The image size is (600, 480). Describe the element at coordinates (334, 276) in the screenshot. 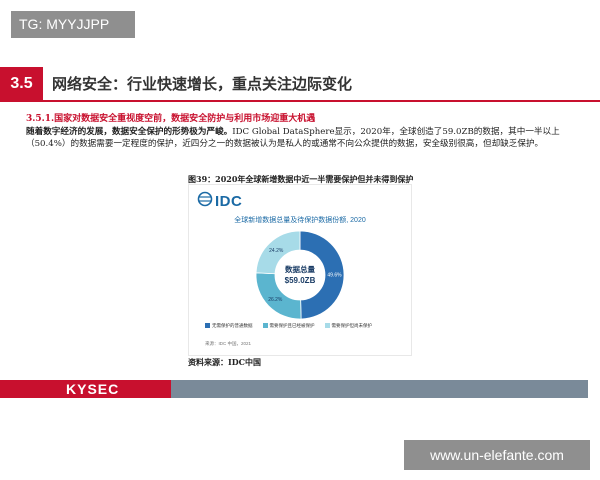

I see `donut-slice-label: 49.6%` at that location.